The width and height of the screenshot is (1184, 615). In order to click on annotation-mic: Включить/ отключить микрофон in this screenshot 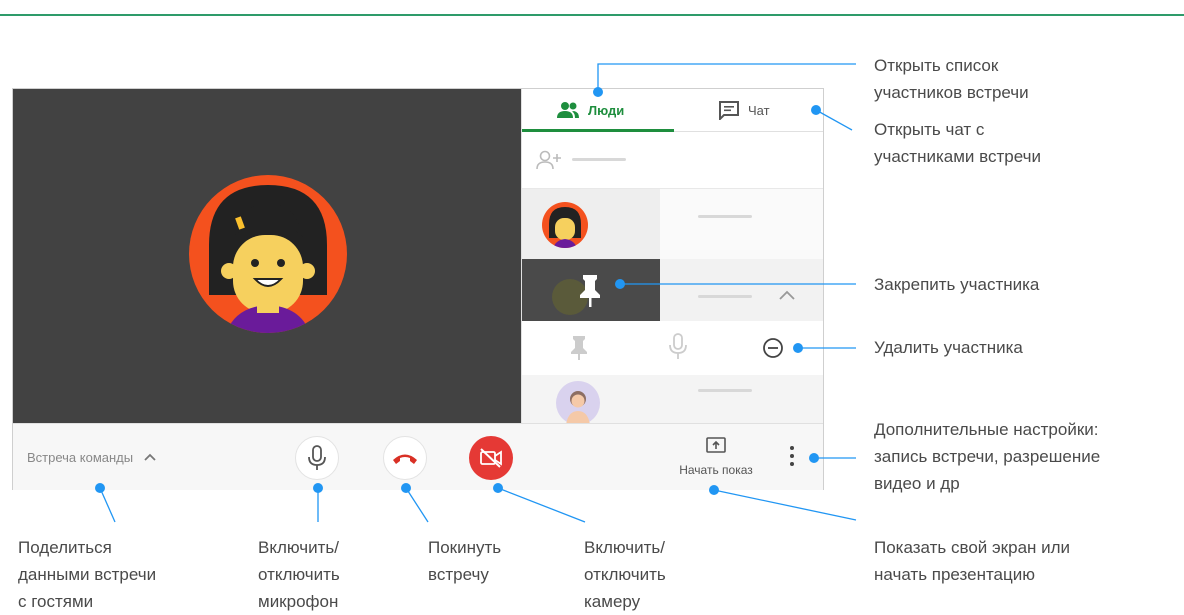, I will do `click(299, 574)`.